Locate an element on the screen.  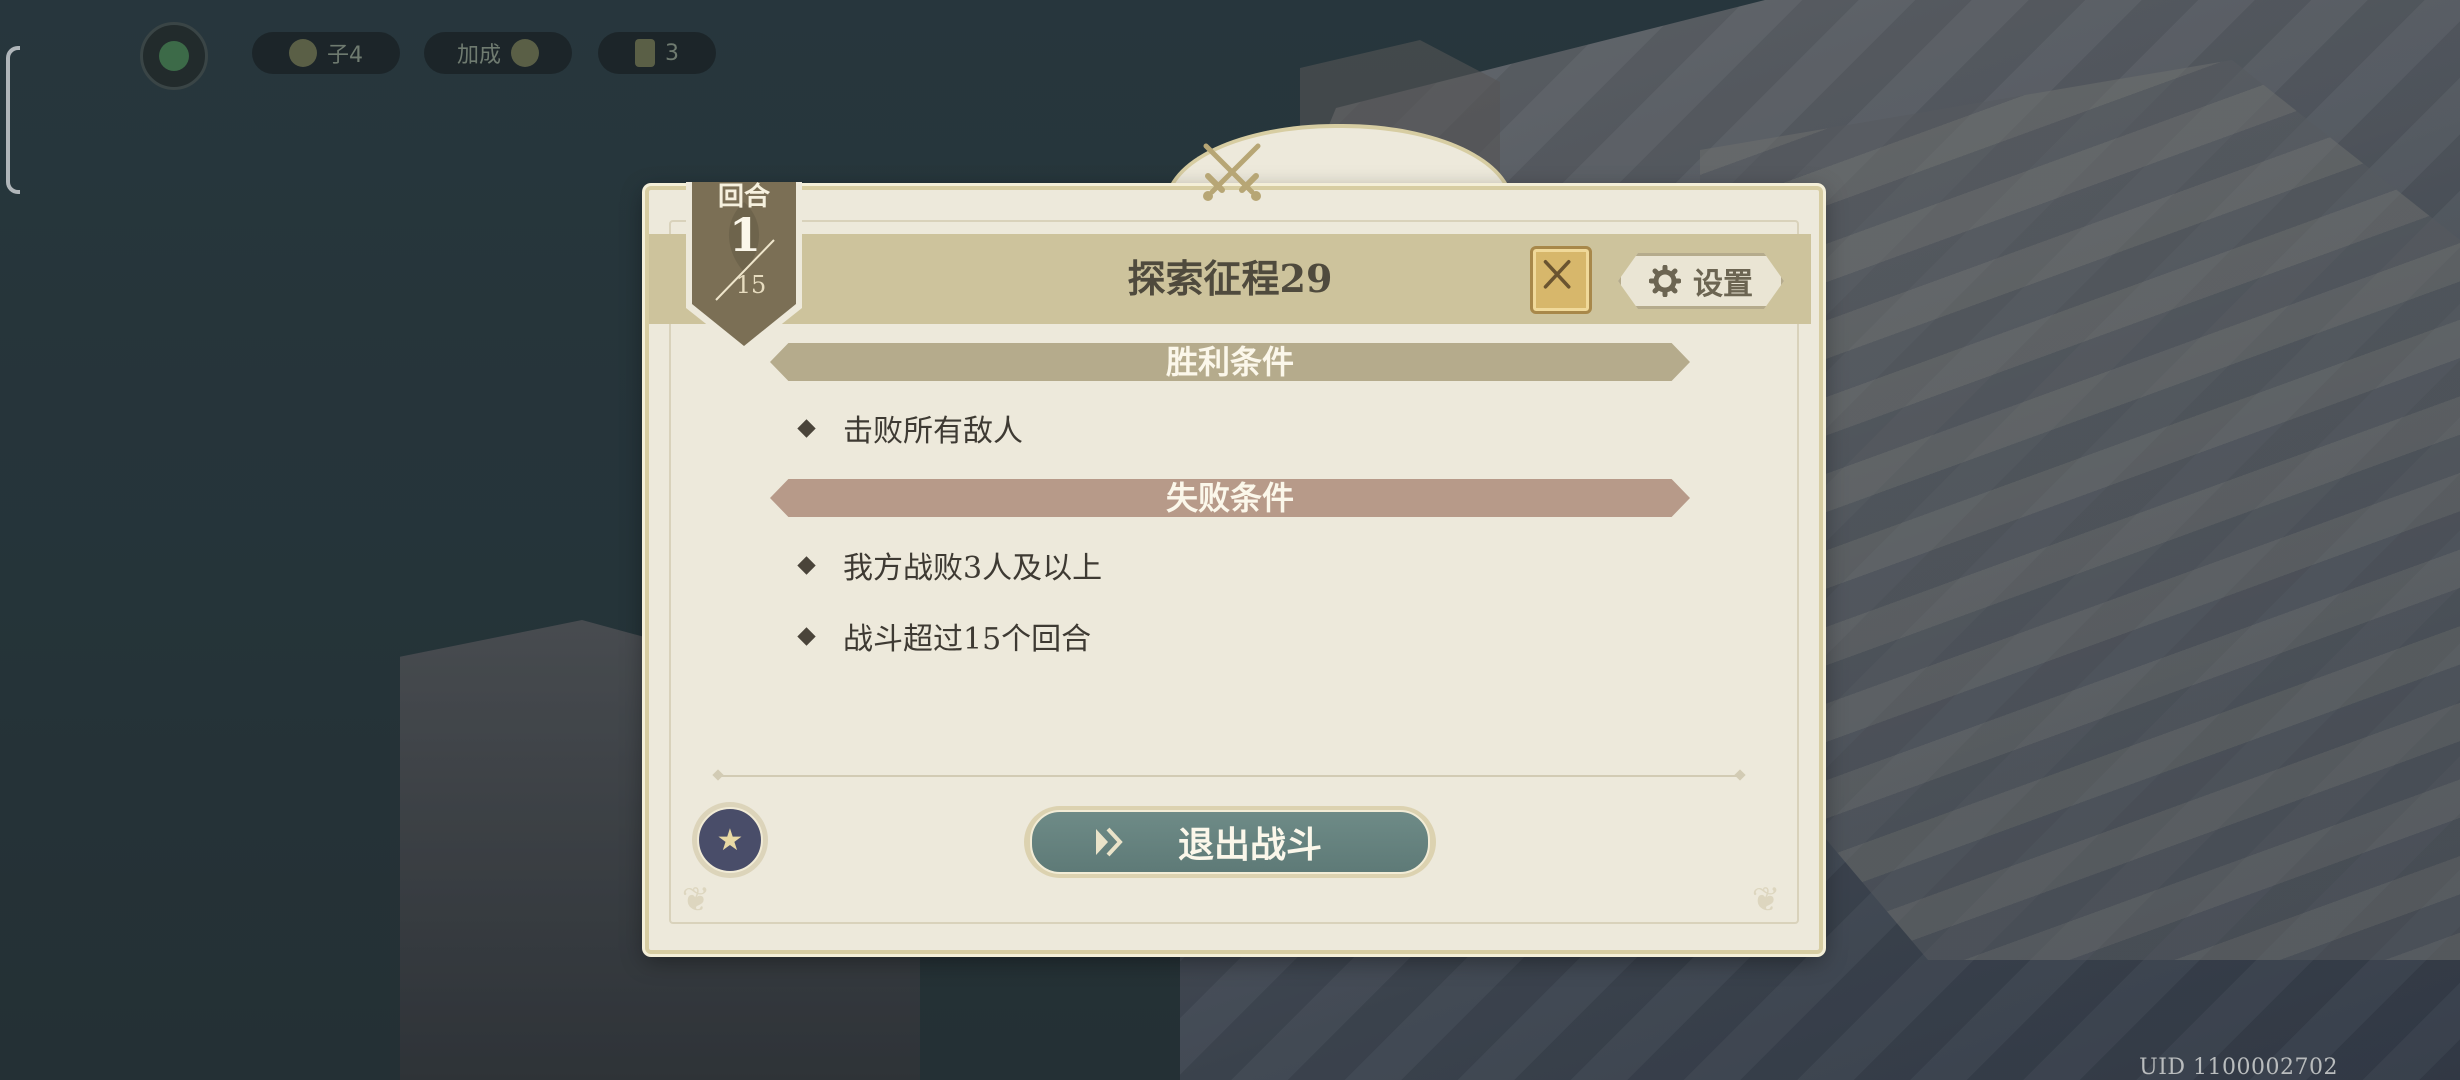
avatar-icon is located at coordinates (174, 56).